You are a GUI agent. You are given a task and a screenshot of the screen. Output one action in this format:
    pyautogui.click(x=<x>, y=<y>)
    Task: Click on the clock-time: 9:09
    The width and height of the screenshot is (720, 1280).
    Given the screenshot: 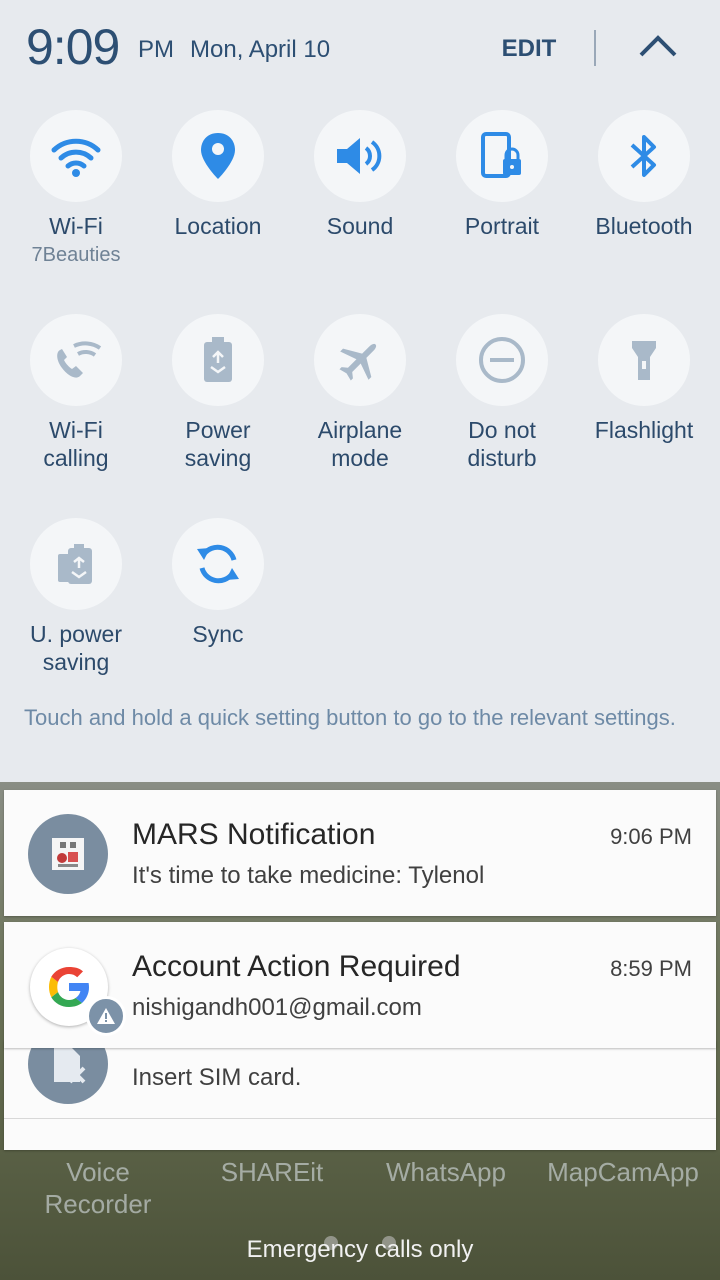 What is the action you would take?
    pyautogui.click(x=73, y=47)
    